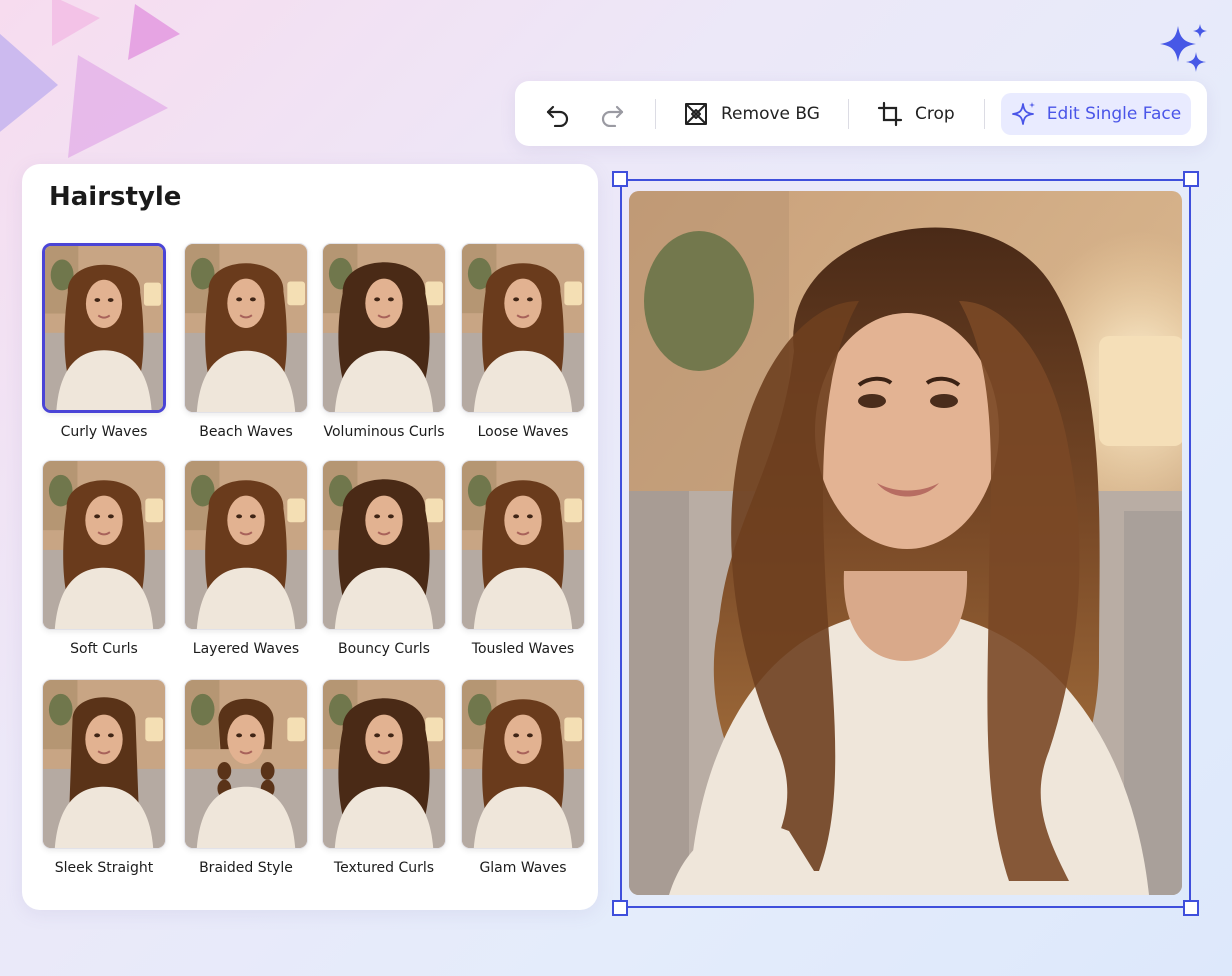 The width and height of the screenshot is (1232, 976). I want to click on hairstyle-option: Soft Curls, so click(104, 562).